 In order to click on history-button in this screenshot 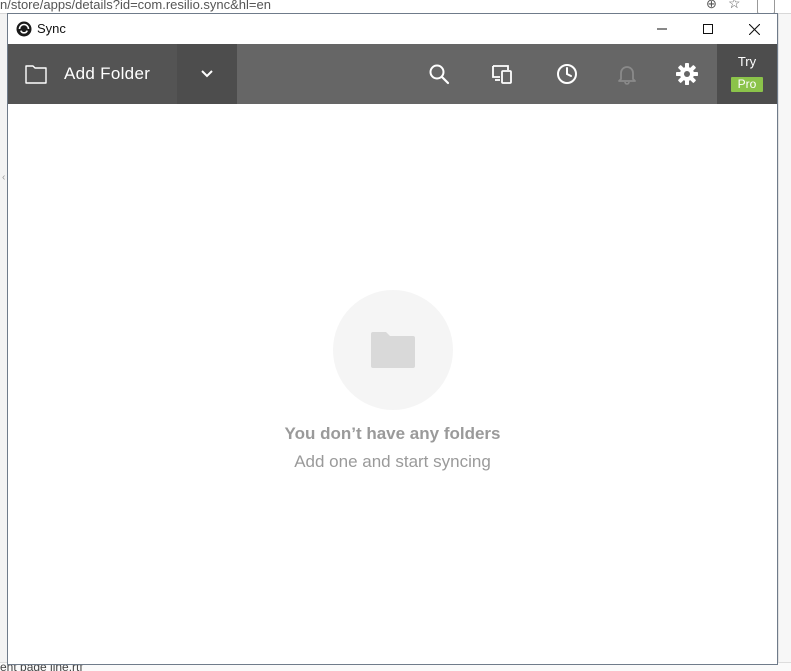, I will do `click(567, 74)`.